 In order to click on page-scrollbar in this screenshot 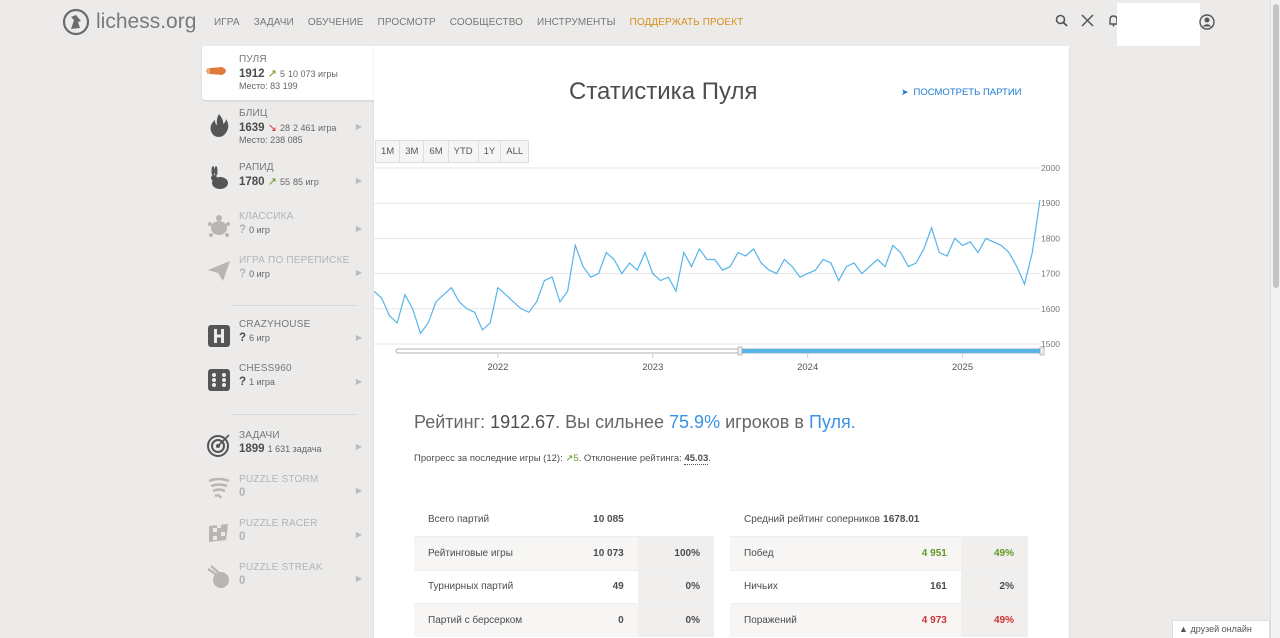, I will do `click(1275, 319)`.